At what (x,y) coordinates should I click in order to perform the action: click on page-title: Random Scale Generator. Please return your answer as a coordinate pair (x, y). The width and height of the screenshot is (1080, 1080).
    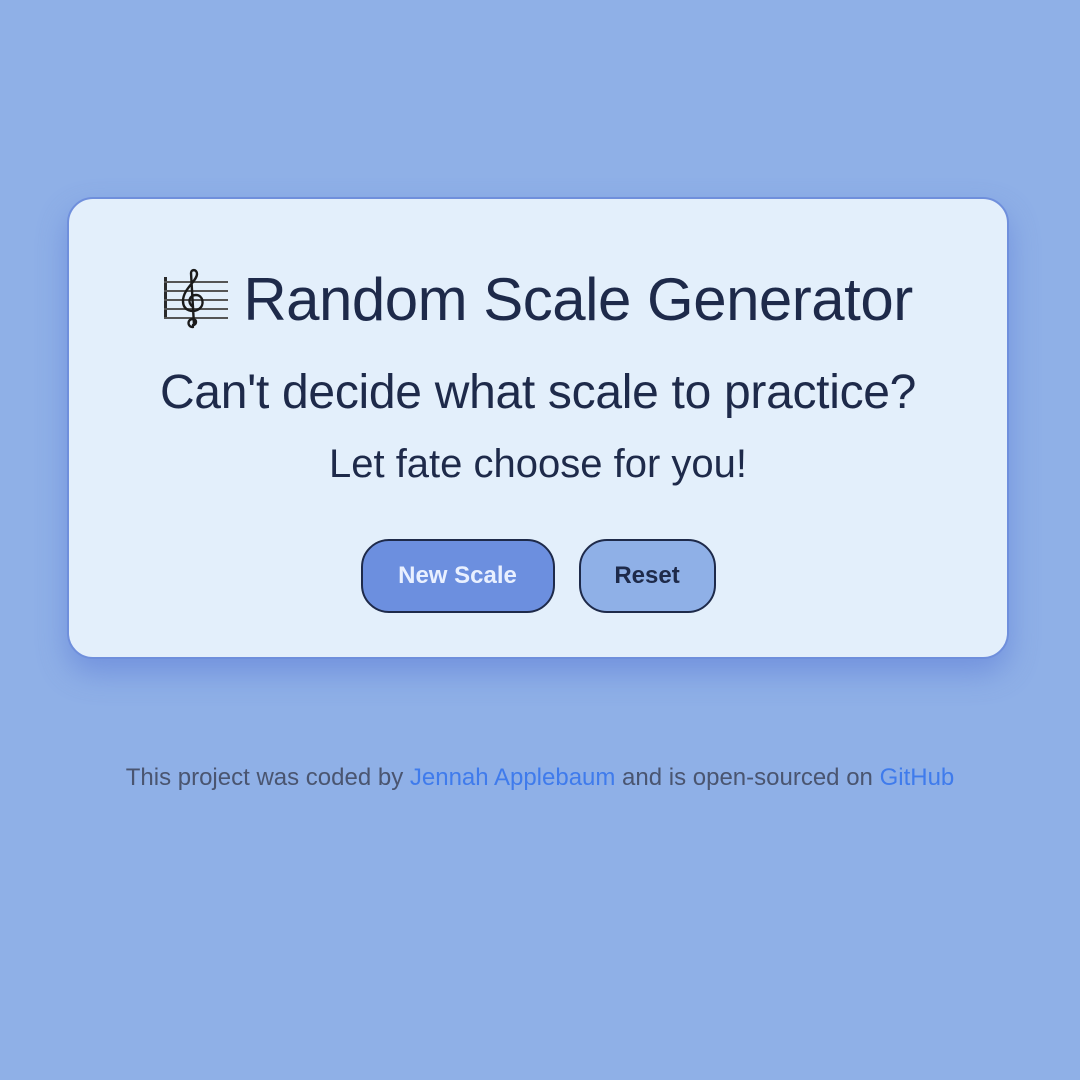
    Looking at the image, I should click on (578, 299).